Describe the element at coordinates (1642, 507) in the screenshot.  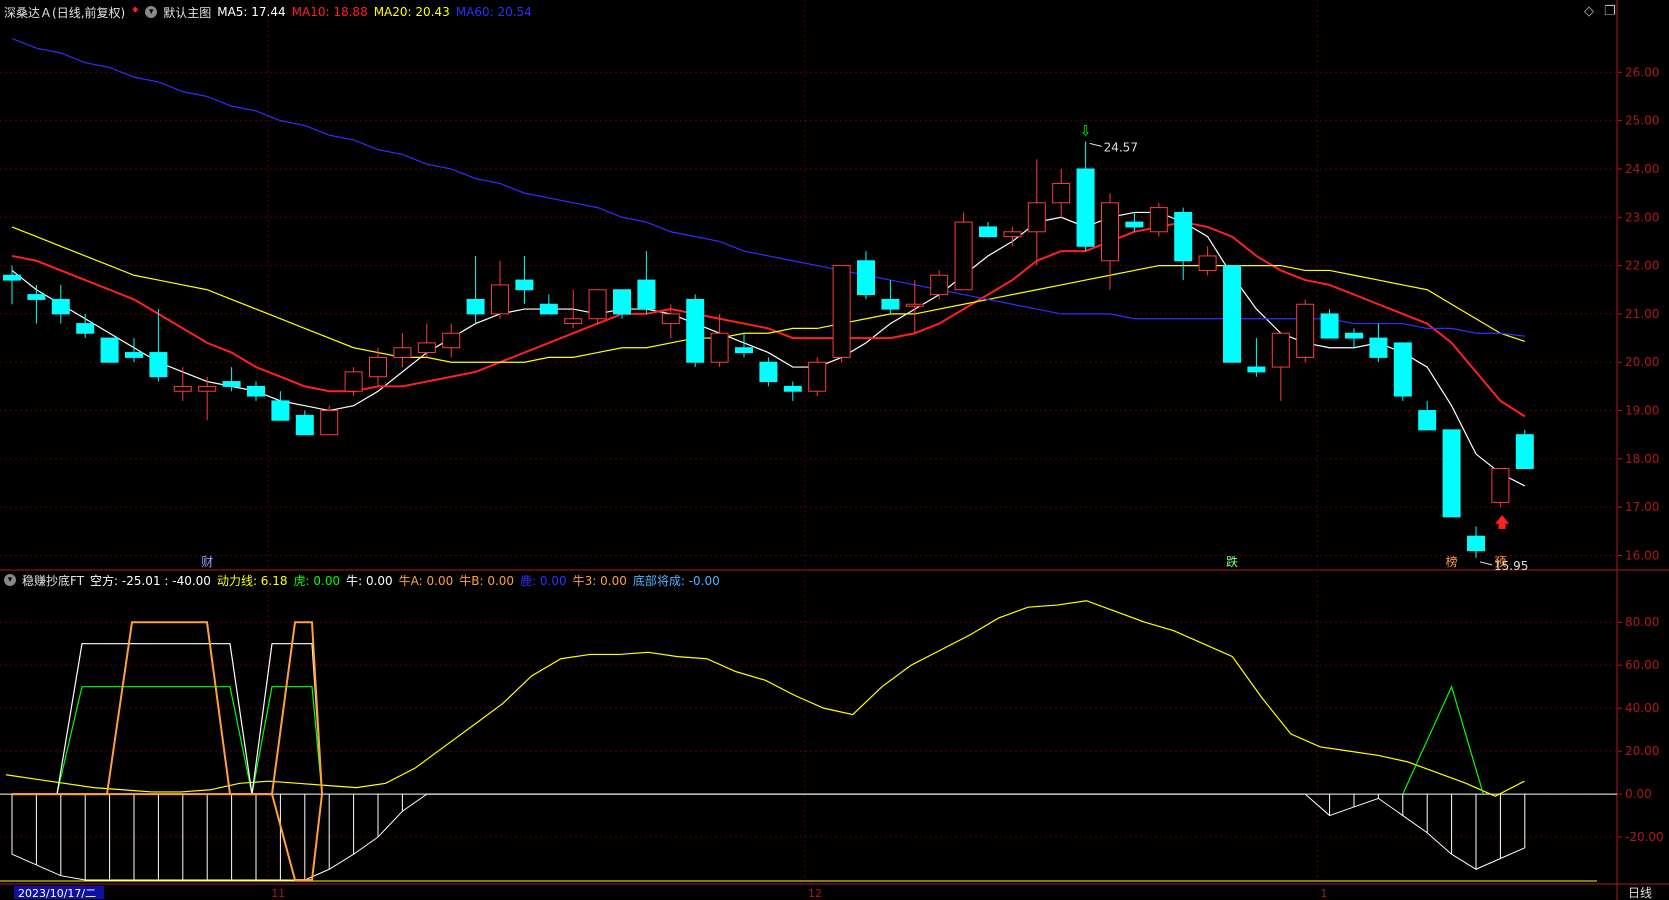
I see `y-tick-label: 17.00` at that location.